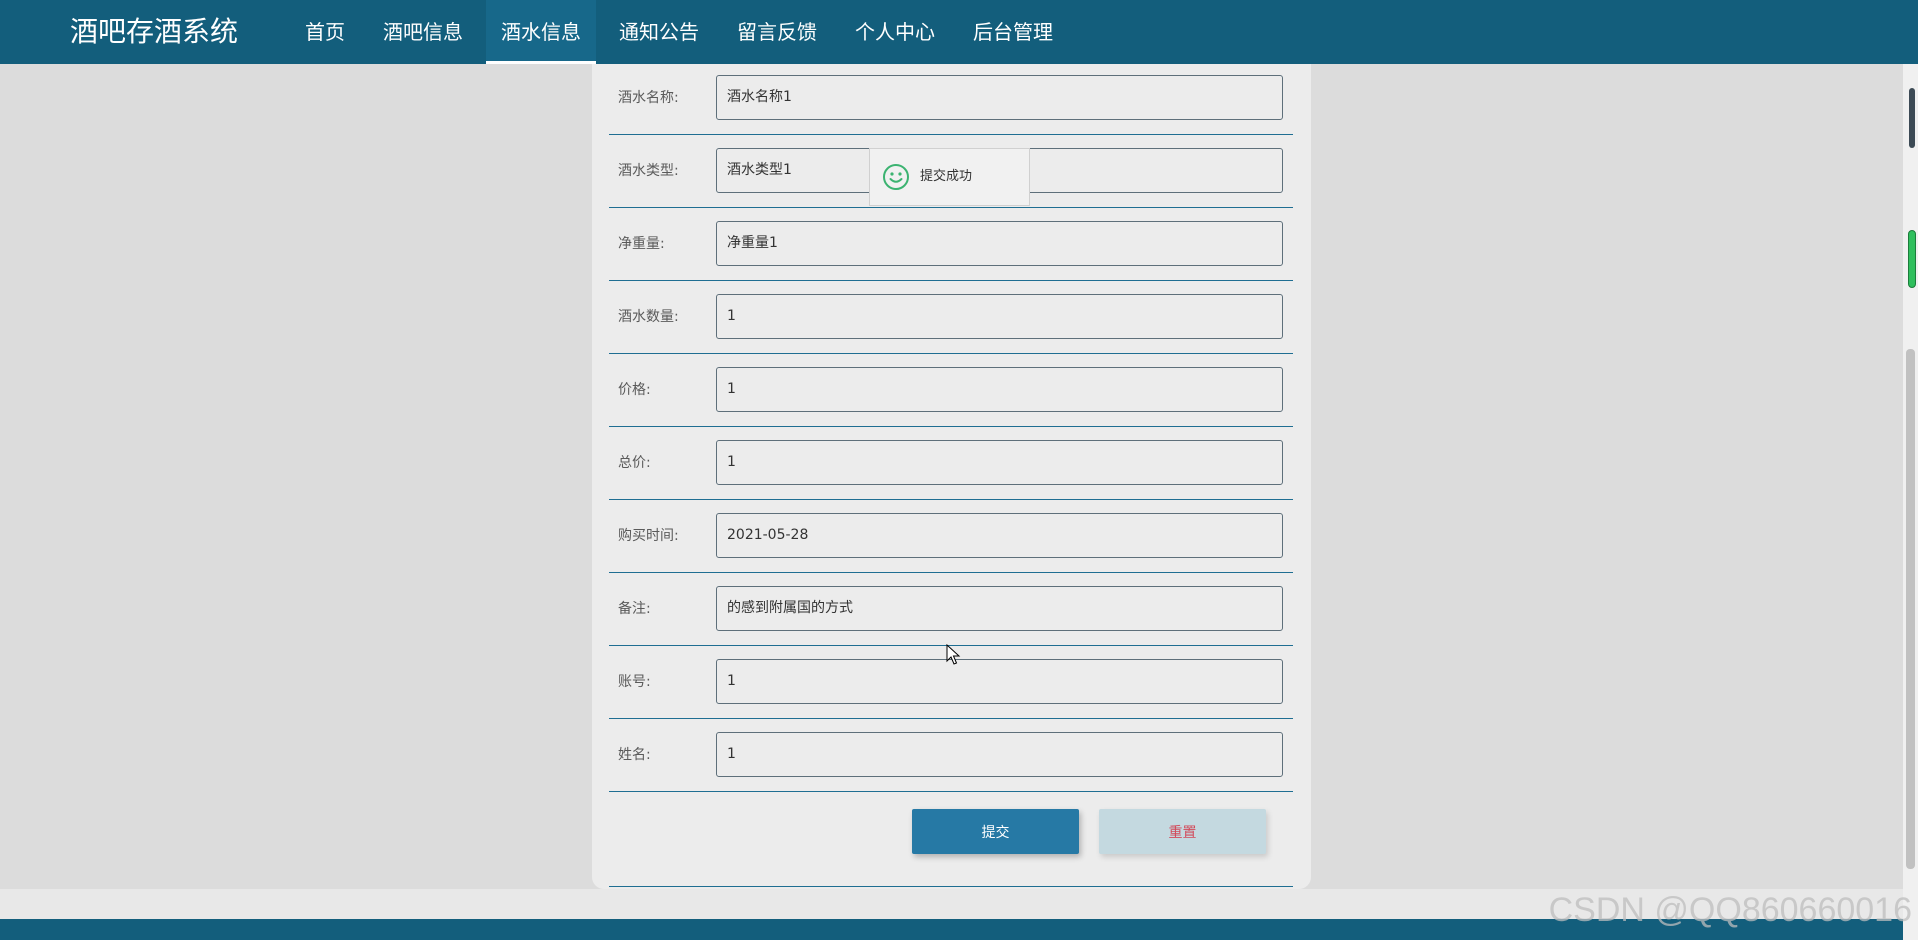 The width and height of the screenshot is (1918, 940). I want to click on form-row-remarks: 备注: 的感到附属国的方式, so click(951, 609).